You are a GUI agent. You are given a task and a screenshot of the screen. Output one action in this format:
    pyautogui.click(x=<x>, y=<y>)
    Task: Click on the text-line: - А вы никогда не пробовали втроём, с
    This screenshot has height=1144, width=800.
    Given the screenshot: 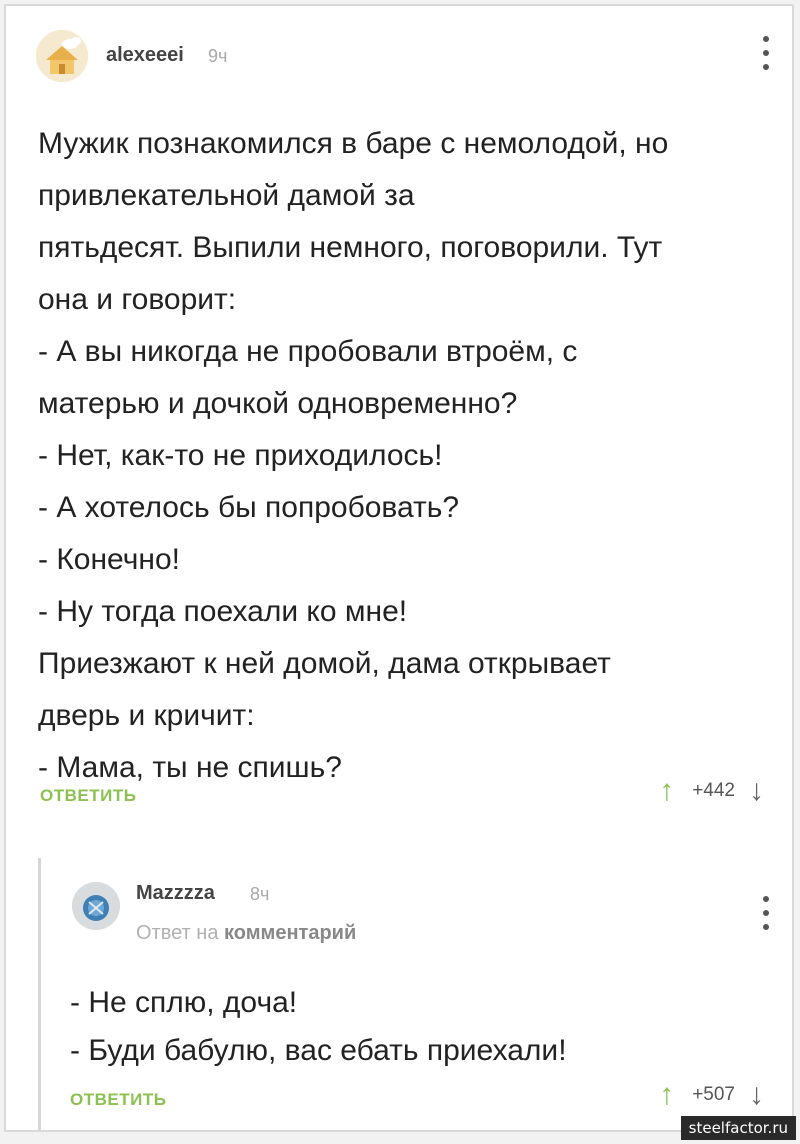 What is the action you would take?
    pyautogui.click(x=308, y=351)
    